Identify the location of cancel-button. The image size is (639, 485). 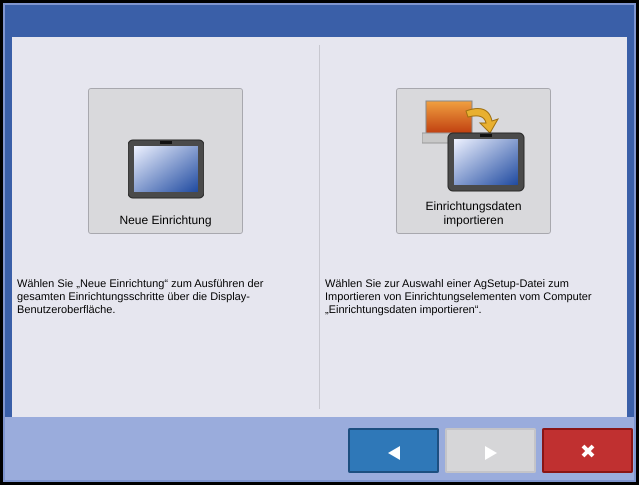
(587, 450).